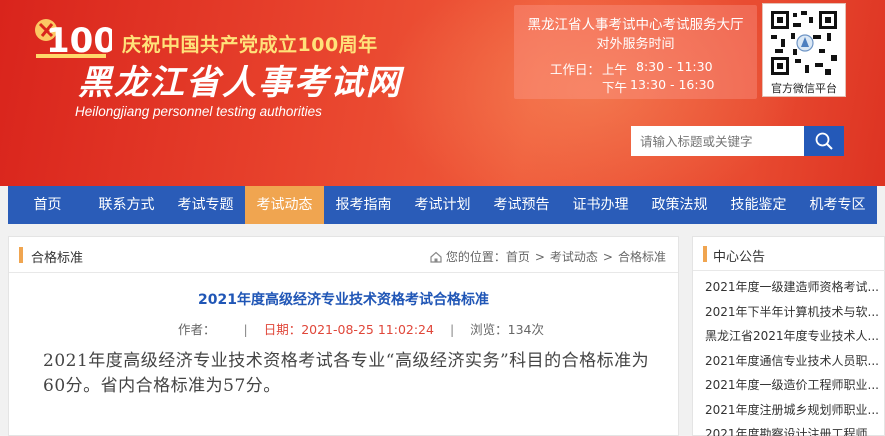 Image resolution: width=885 pixels, height=436 pixels. Describe the element at coordinates (507, 329) in the screenshot. I see `view-count: 浏览：134次` at that location.